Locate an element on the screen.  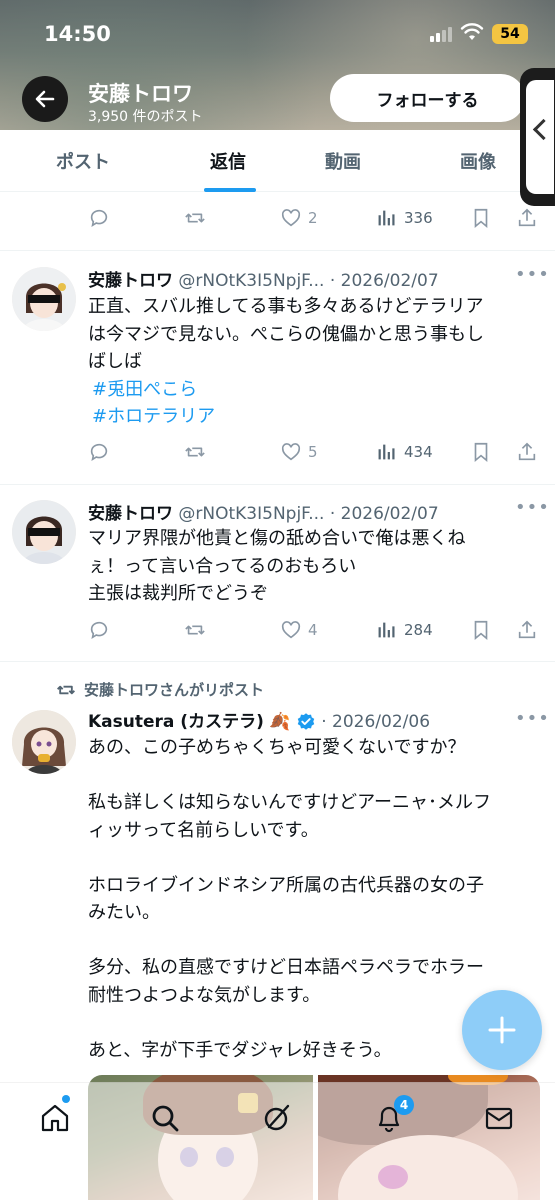
tweet-text-line: 主張は裁判所でどうぞ is located at coordinates (178, 593).